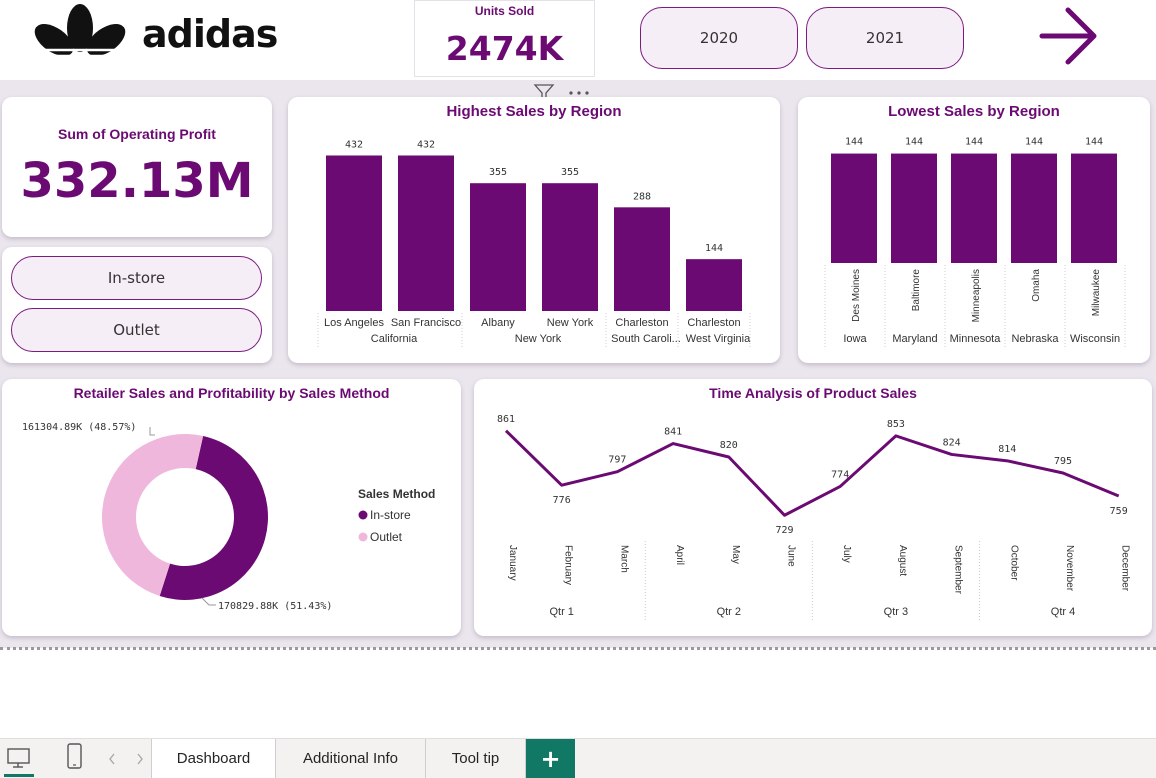  What do you see at coordinates (476, 758) in the screenshot?
I see `tab-tool-tip: Tool tip` at bounding box center [476, 758].